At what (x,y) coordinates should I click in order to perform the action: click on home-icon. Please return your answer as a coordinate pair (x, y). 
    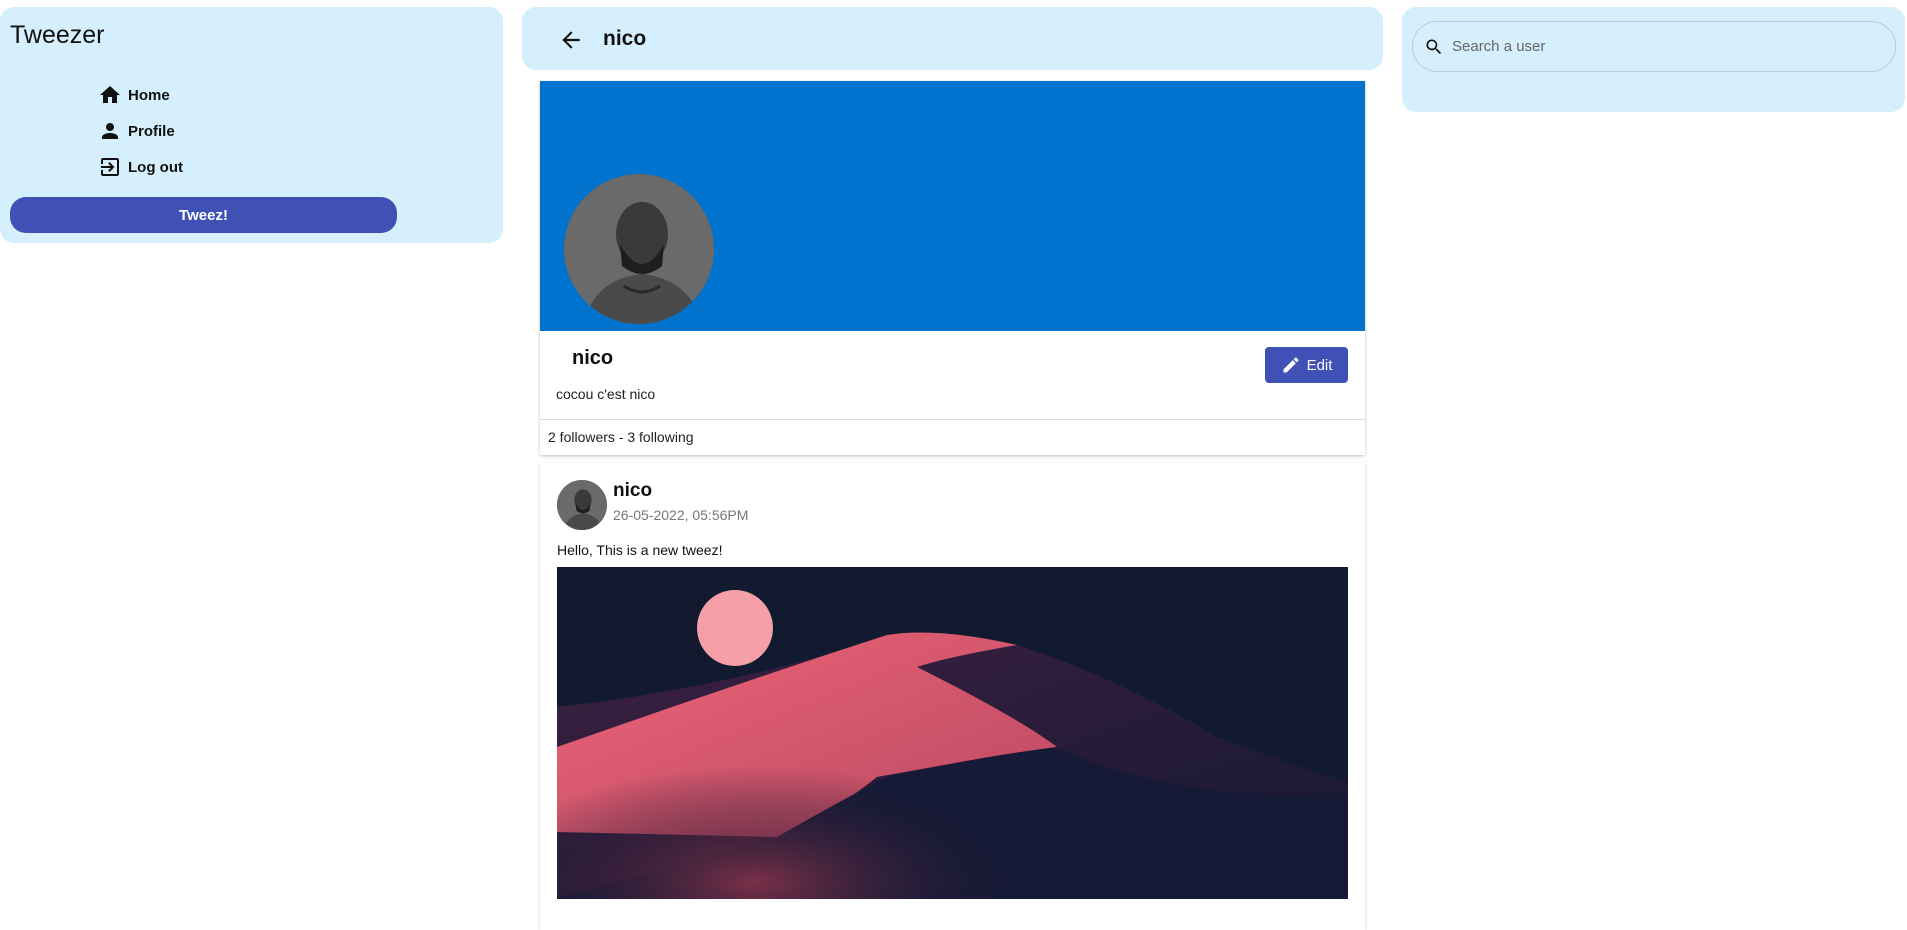
    Looking at the image, I should click on (110, 94).